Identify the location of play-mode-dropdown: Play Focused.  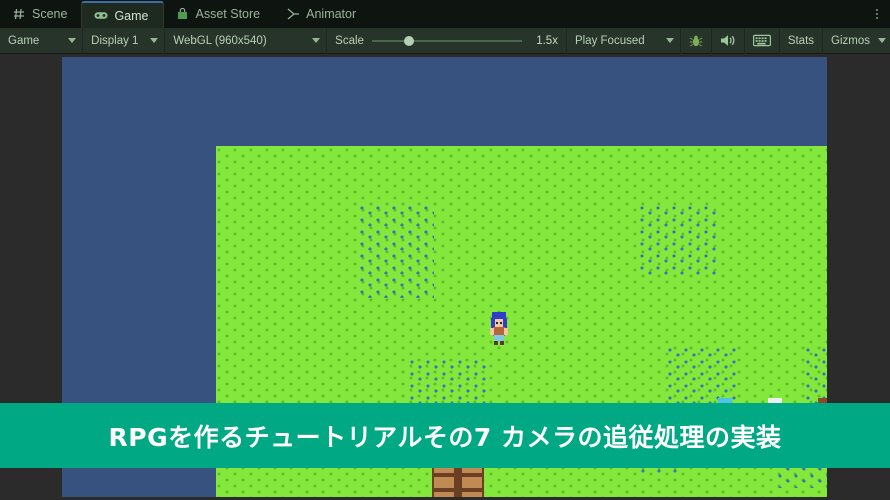
(624, 40).